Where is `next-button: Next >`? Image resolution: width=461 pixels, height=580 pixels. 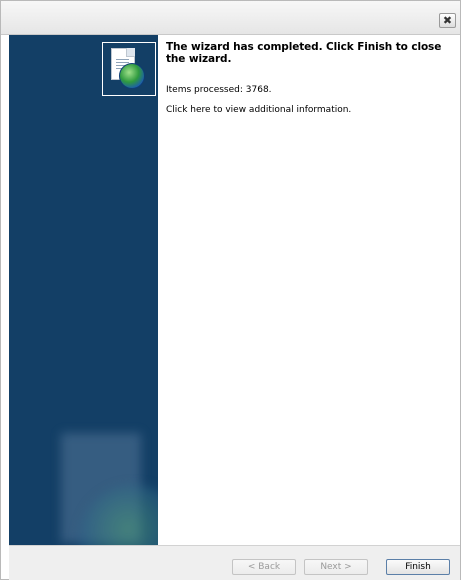
next-button: Next > is located at coordinates (336, 567).